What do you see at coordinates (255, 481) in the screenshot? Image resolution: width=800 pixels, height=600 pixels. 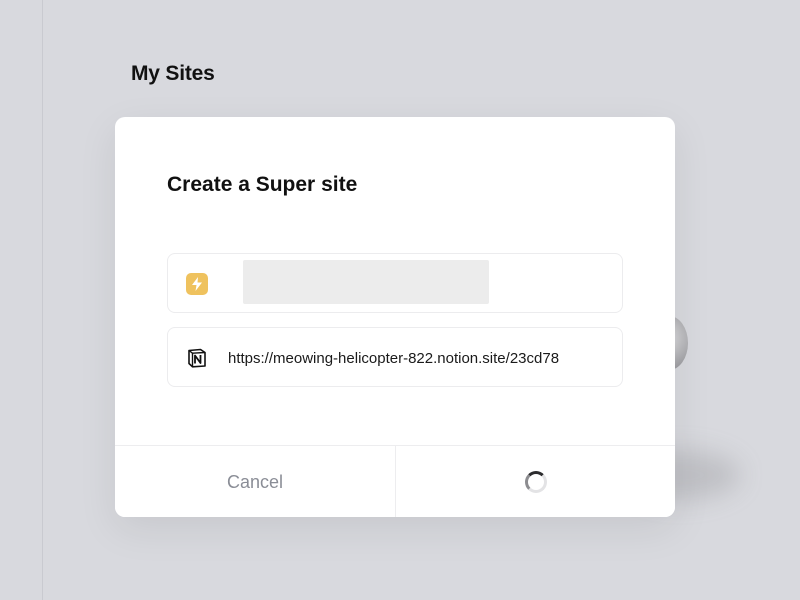 I see `cancel-button: Cancel` at bounding box center [255, 481].